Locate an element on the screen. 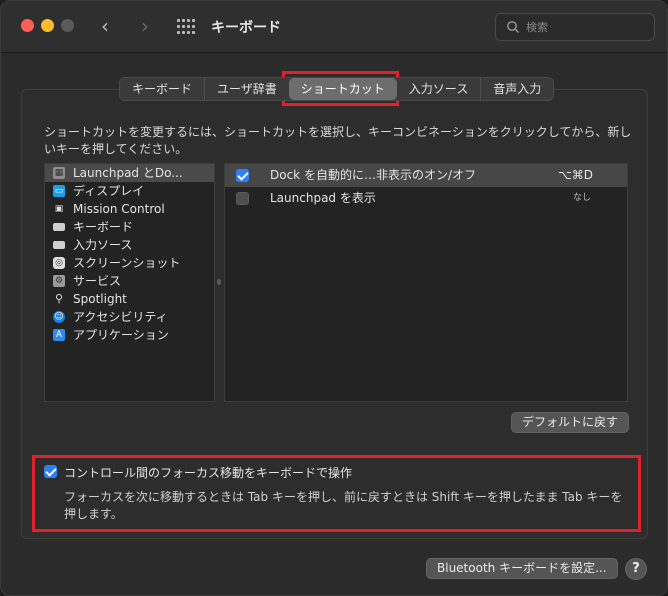  show-all-grid-icon is located at coordinates (186, 27).